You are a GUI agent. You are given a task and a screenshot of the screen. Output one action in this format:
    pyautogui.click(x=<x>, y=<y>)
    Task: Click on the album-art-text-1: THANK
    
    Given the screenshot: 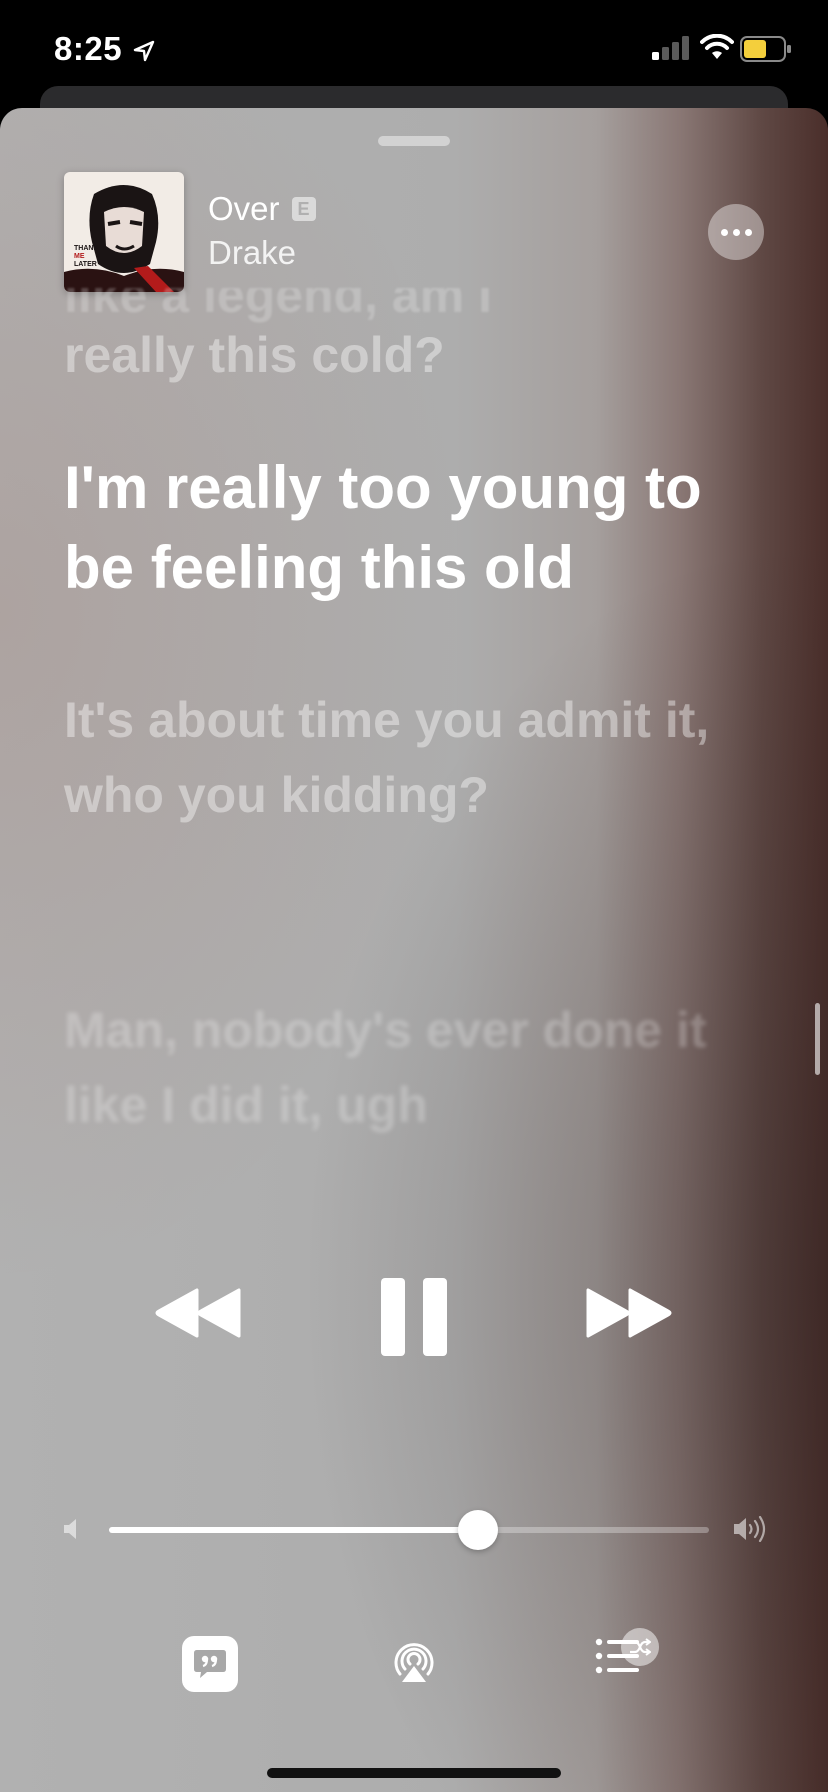 What is the action you would take?
    pyautogui.click(x=86, y=248)
    